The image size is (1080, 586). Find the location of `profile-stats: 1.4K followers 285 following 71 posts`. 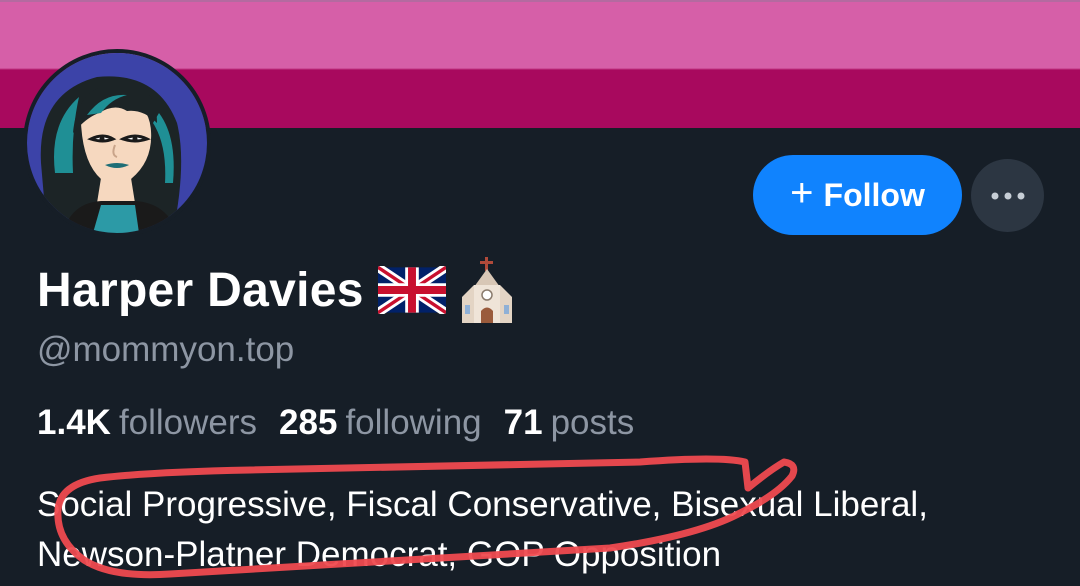

profile-stats: 1.4K followers 285 following 71 posts is located at coordinates (346, 423).